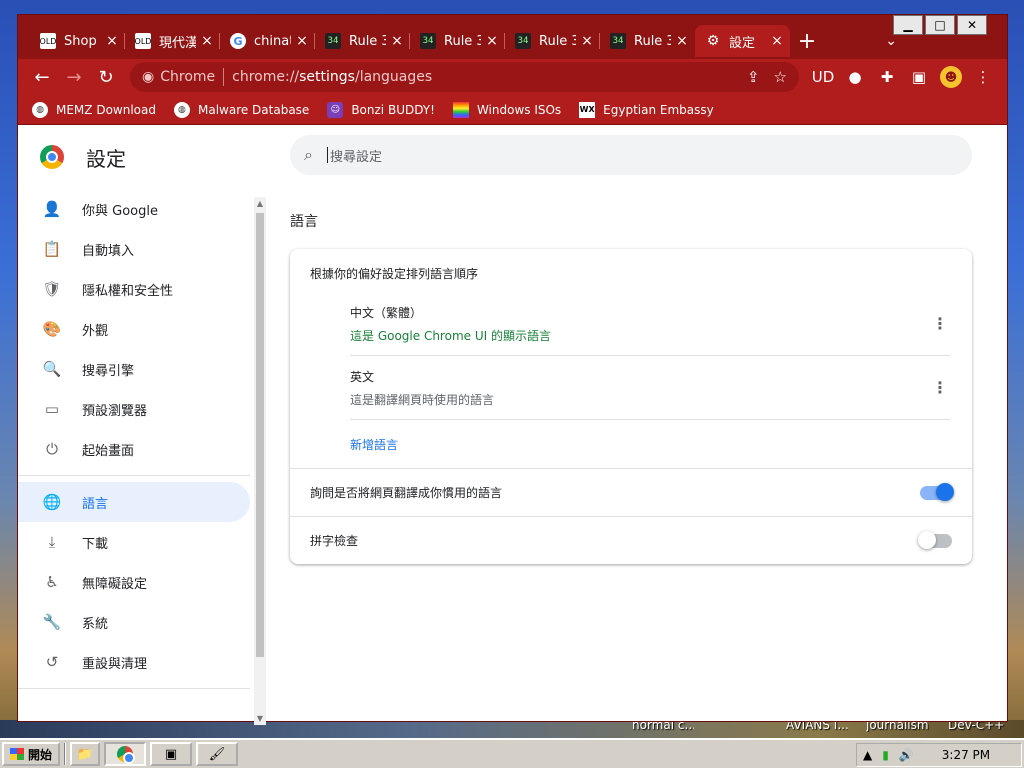 The height and width of the screenshot is (768, 1024). What do you see at coordinates (52, 289) in the screenshot?
I see `shield-icon: 🛡` at bounding box center [52, 289].